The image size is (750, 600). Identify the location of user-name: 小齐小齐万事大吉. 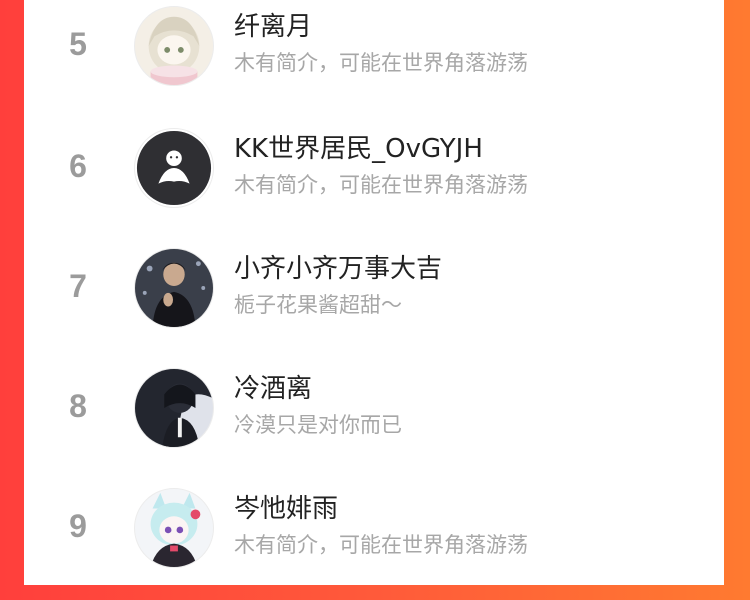
(338, 269).